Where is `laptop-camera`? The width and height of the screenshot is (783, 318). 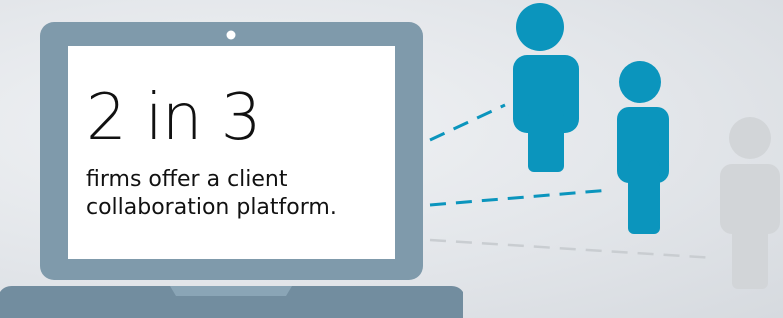 laptop-camera is located at coordinates (231, 35).